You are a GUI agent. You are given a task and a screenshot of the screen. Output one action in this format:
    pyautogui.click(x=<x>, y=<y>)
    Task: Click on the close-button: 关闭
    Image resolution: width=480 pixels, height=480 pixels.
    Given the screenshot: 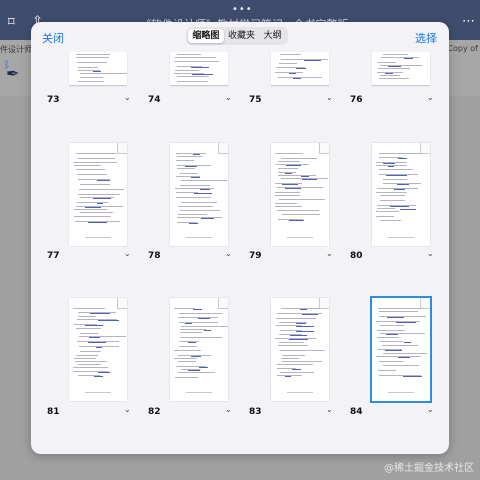 What is the action you would take?
    pyautogui.click(x=53, y=38)
    